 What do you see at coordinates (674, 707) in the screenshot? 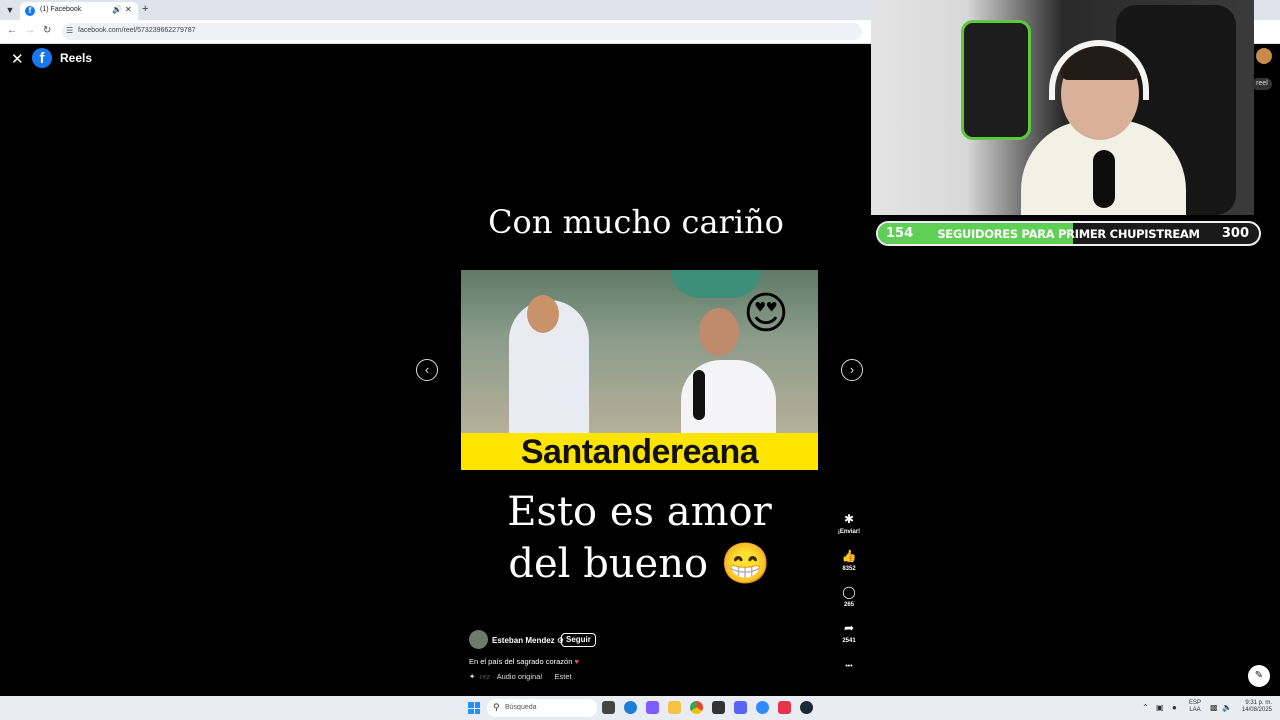
I see `file-explorer-icon` at bounding box center [674, 707].